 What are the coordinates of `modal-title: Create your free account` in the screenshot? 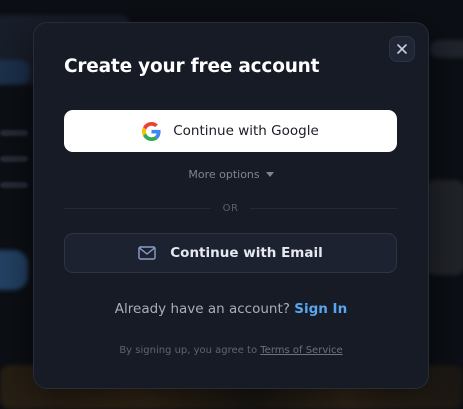 It's located at (192, 66).